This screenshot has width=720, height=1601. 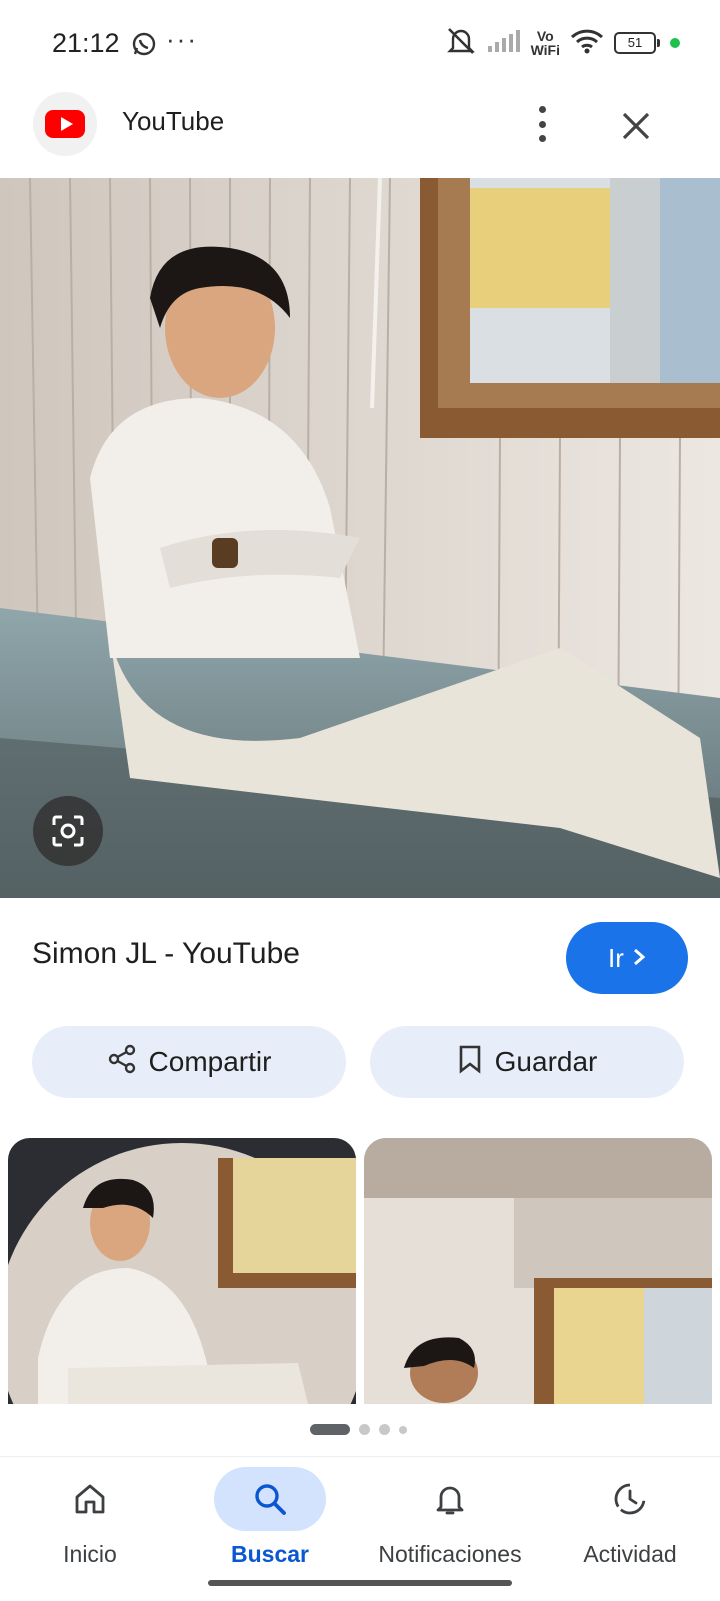 What do you see at coordinates (461, 43) in the screenshot?
I see `mute-icon` at bounding box center [461, 43].